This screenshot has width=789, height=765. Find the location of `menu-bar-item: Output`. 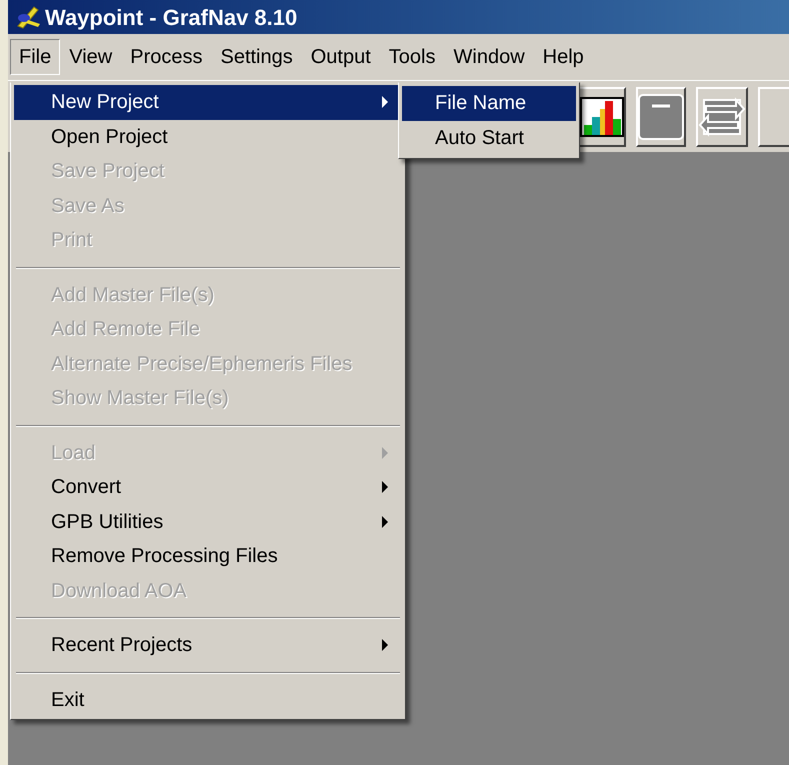

menu-bar-item: Output is located at coordinates (341, 57).